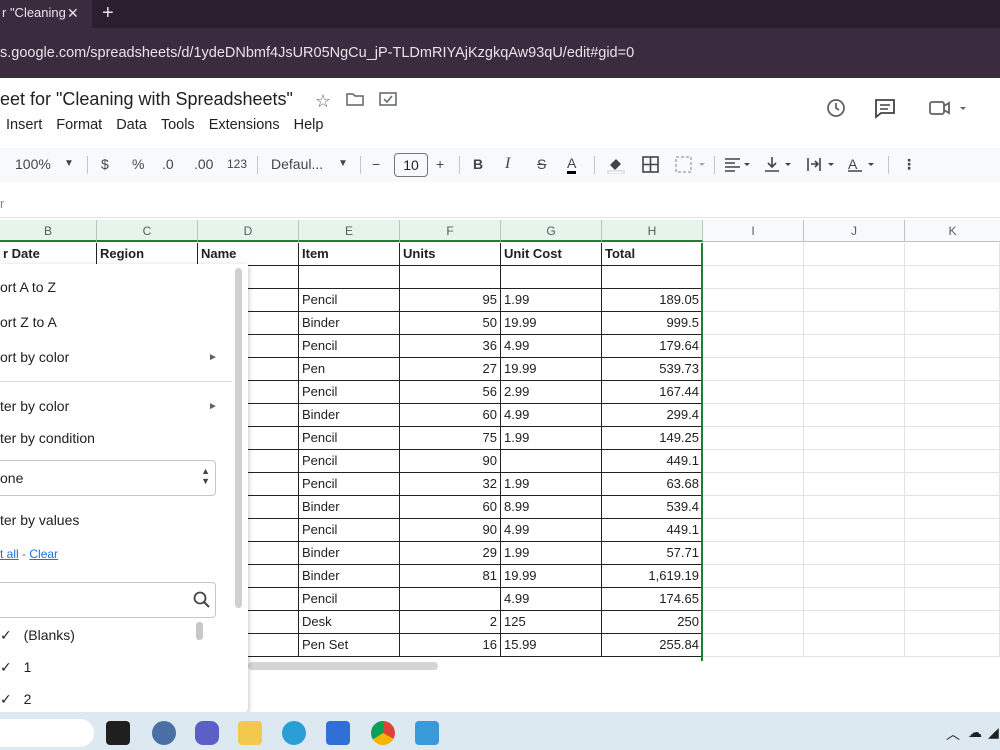 The height and width of the screenshot is (750, 1000). What do you see at coordinates (450, 231) in the screenshot?
I see `column-header-f: F` at bounding box center [450, 231].